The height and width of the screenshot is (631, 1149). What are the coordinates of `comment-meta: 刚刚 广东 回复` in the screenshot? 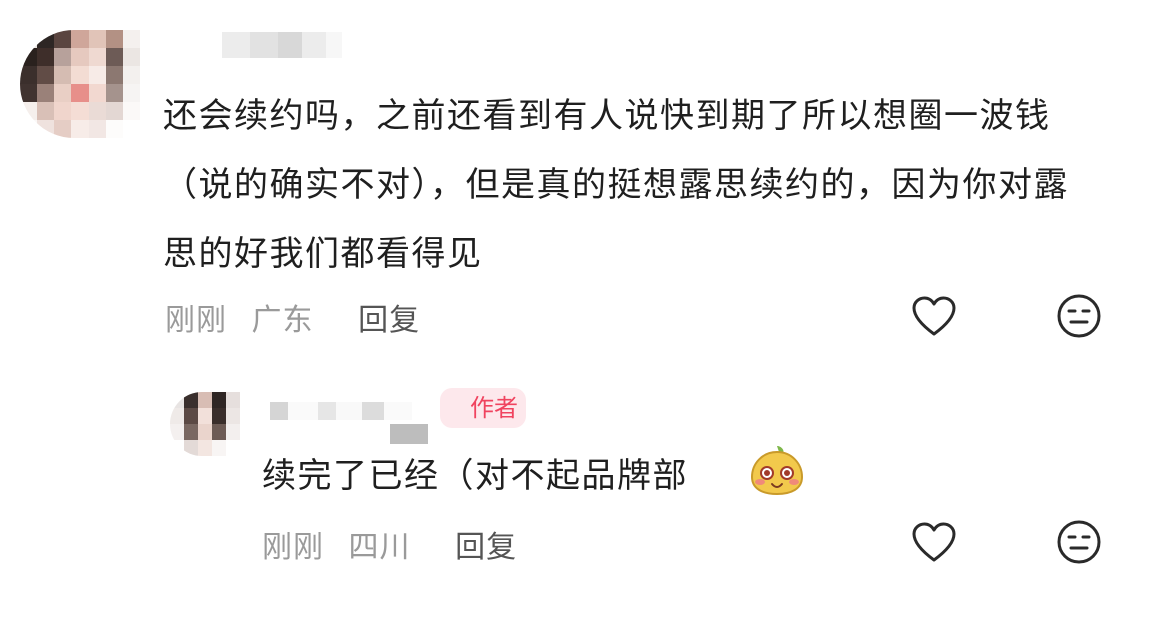 It's located at (292, 317).